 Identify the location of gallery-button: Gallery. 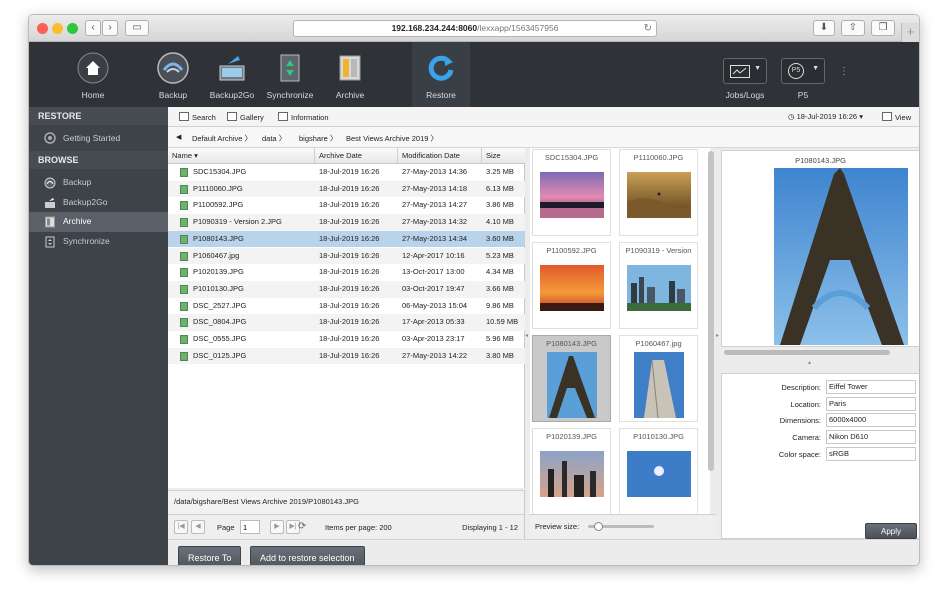
(245, 117).